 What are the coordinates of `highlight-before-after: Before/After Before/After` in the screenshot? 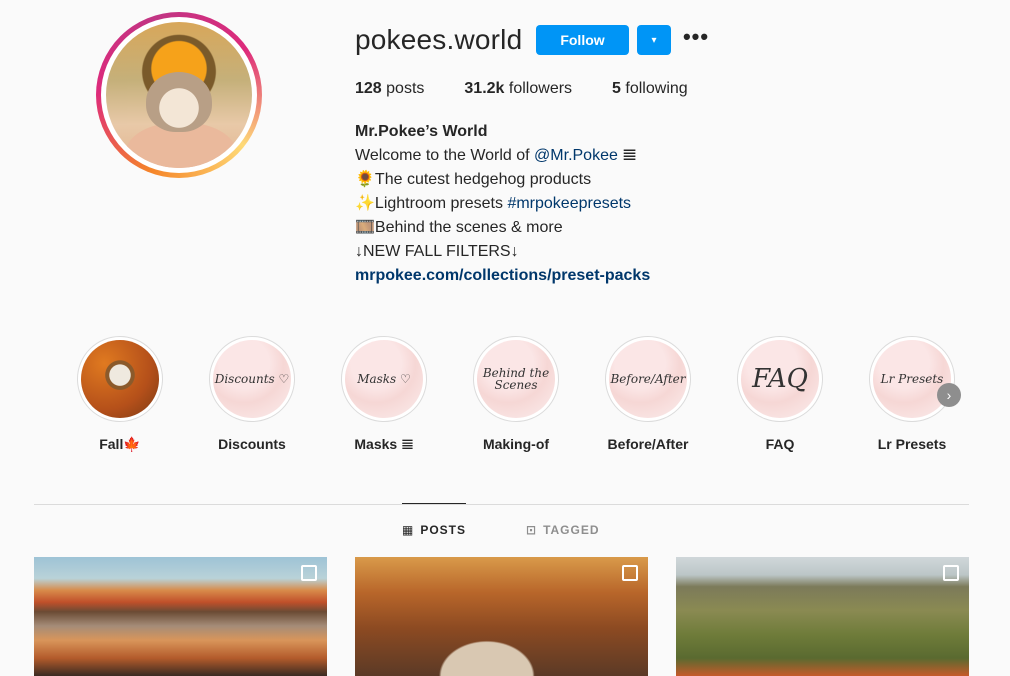 It's located at (648, 394).